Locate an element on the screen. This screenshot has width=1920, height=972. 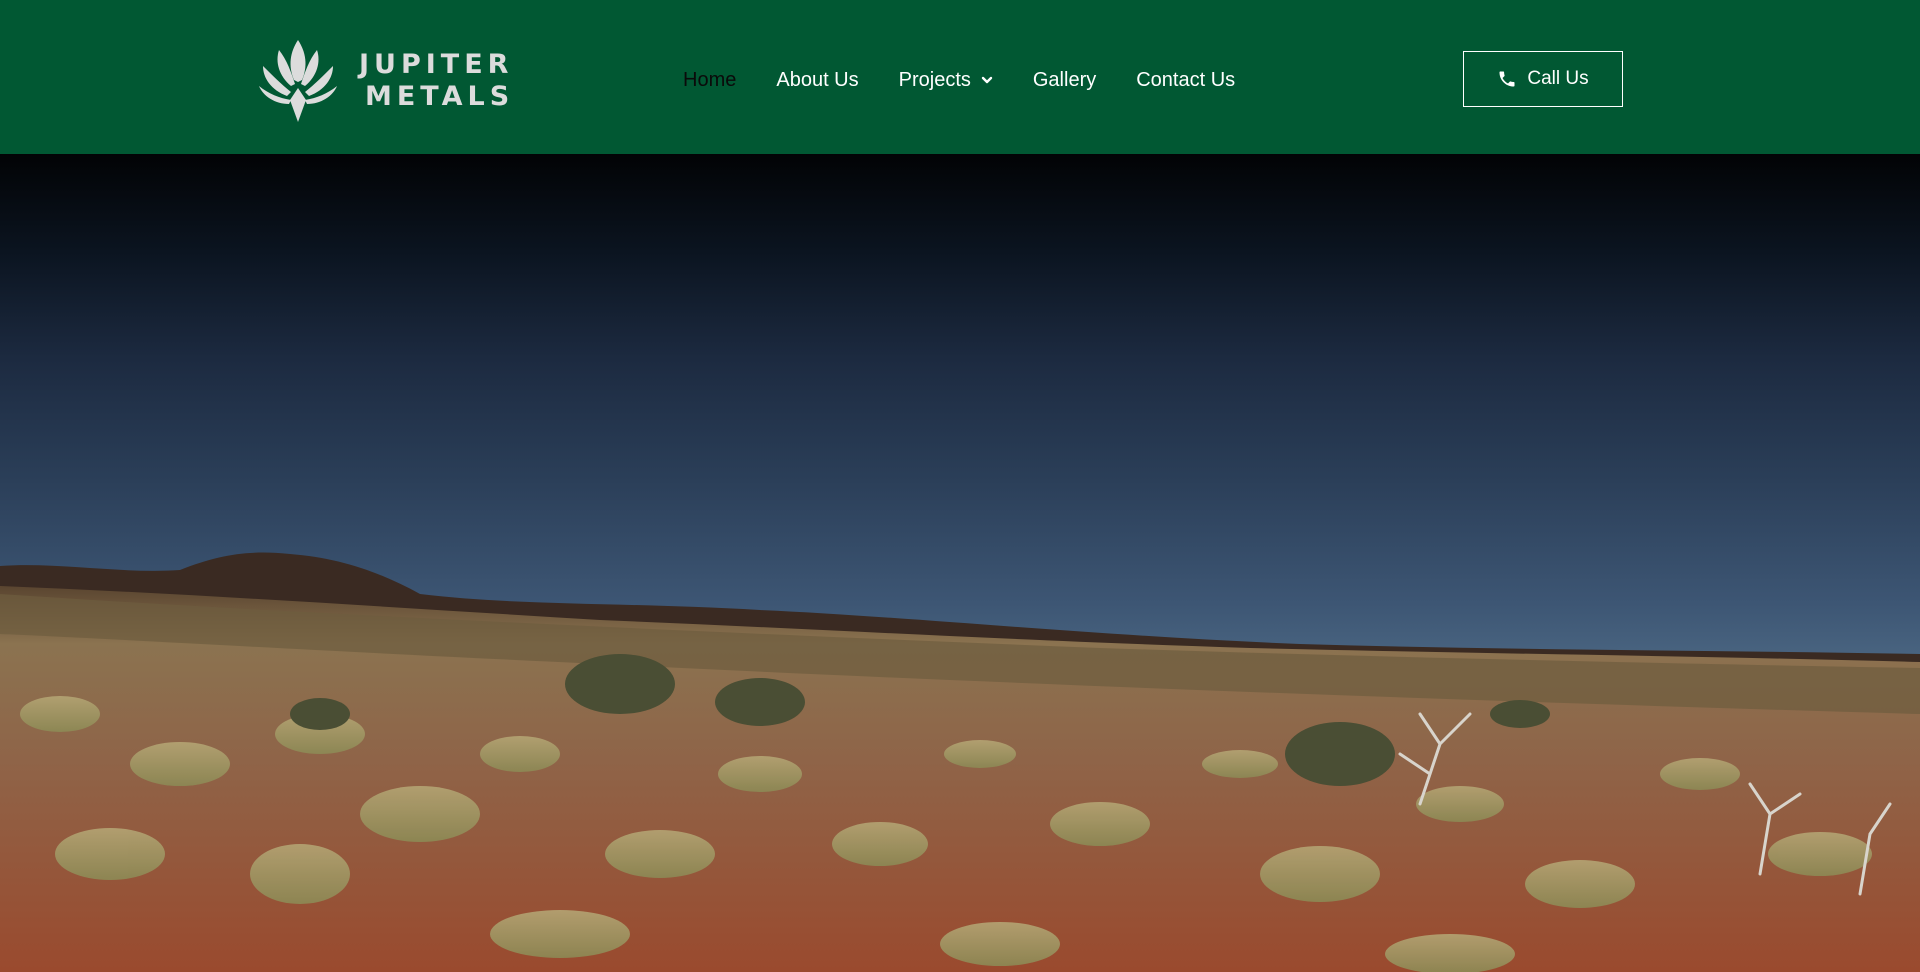
nav-item-gallery: Gallery is located at coordinates (1064, 80).